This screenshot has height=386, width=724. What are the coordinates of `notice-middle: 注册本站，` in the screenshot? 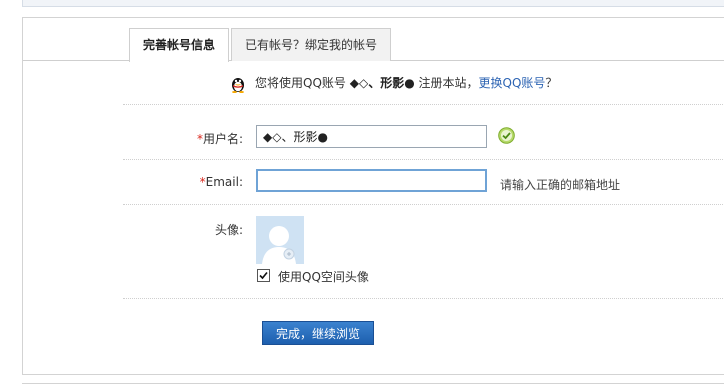 It's located at (448, 83).